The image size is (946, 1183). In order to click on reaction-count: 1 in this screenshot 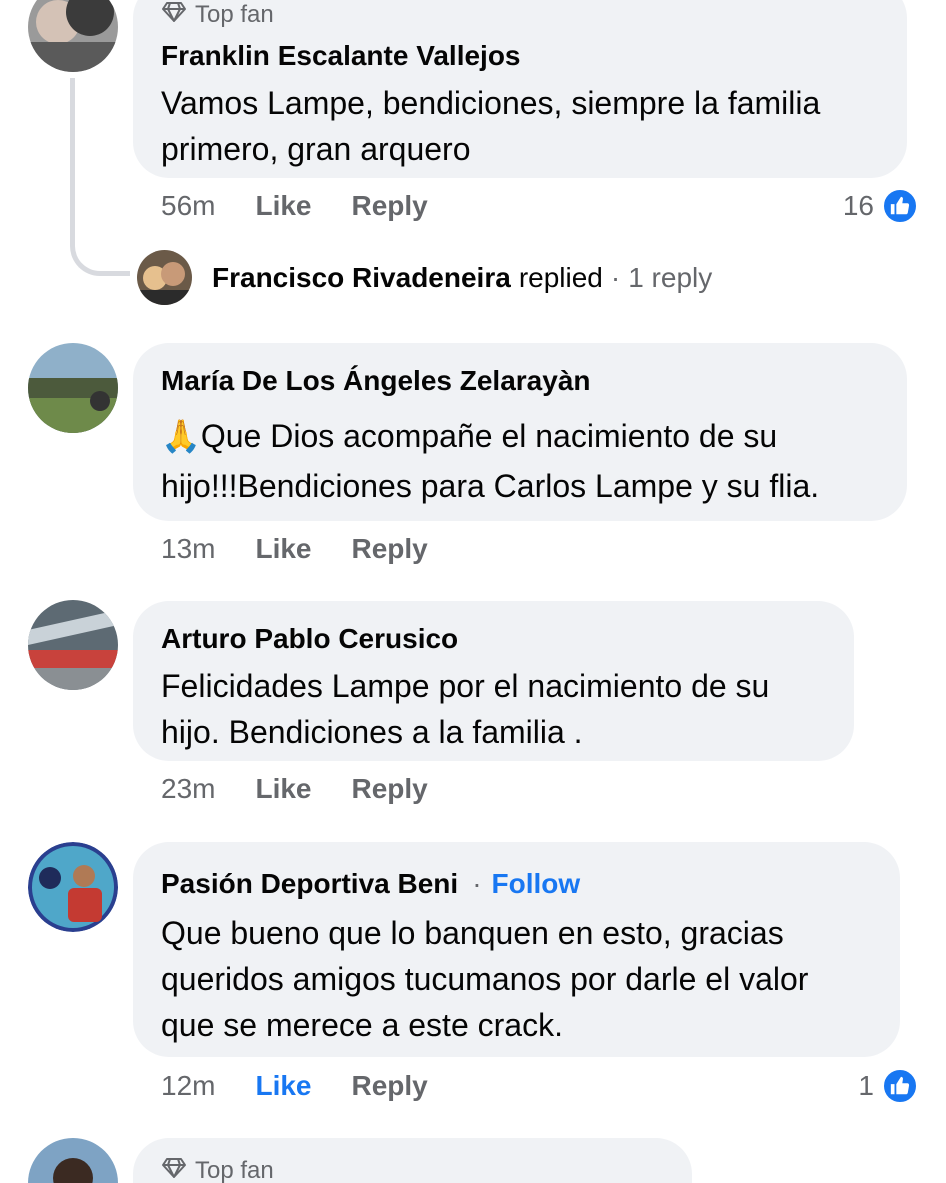, I will do `click(866, 1085)`.